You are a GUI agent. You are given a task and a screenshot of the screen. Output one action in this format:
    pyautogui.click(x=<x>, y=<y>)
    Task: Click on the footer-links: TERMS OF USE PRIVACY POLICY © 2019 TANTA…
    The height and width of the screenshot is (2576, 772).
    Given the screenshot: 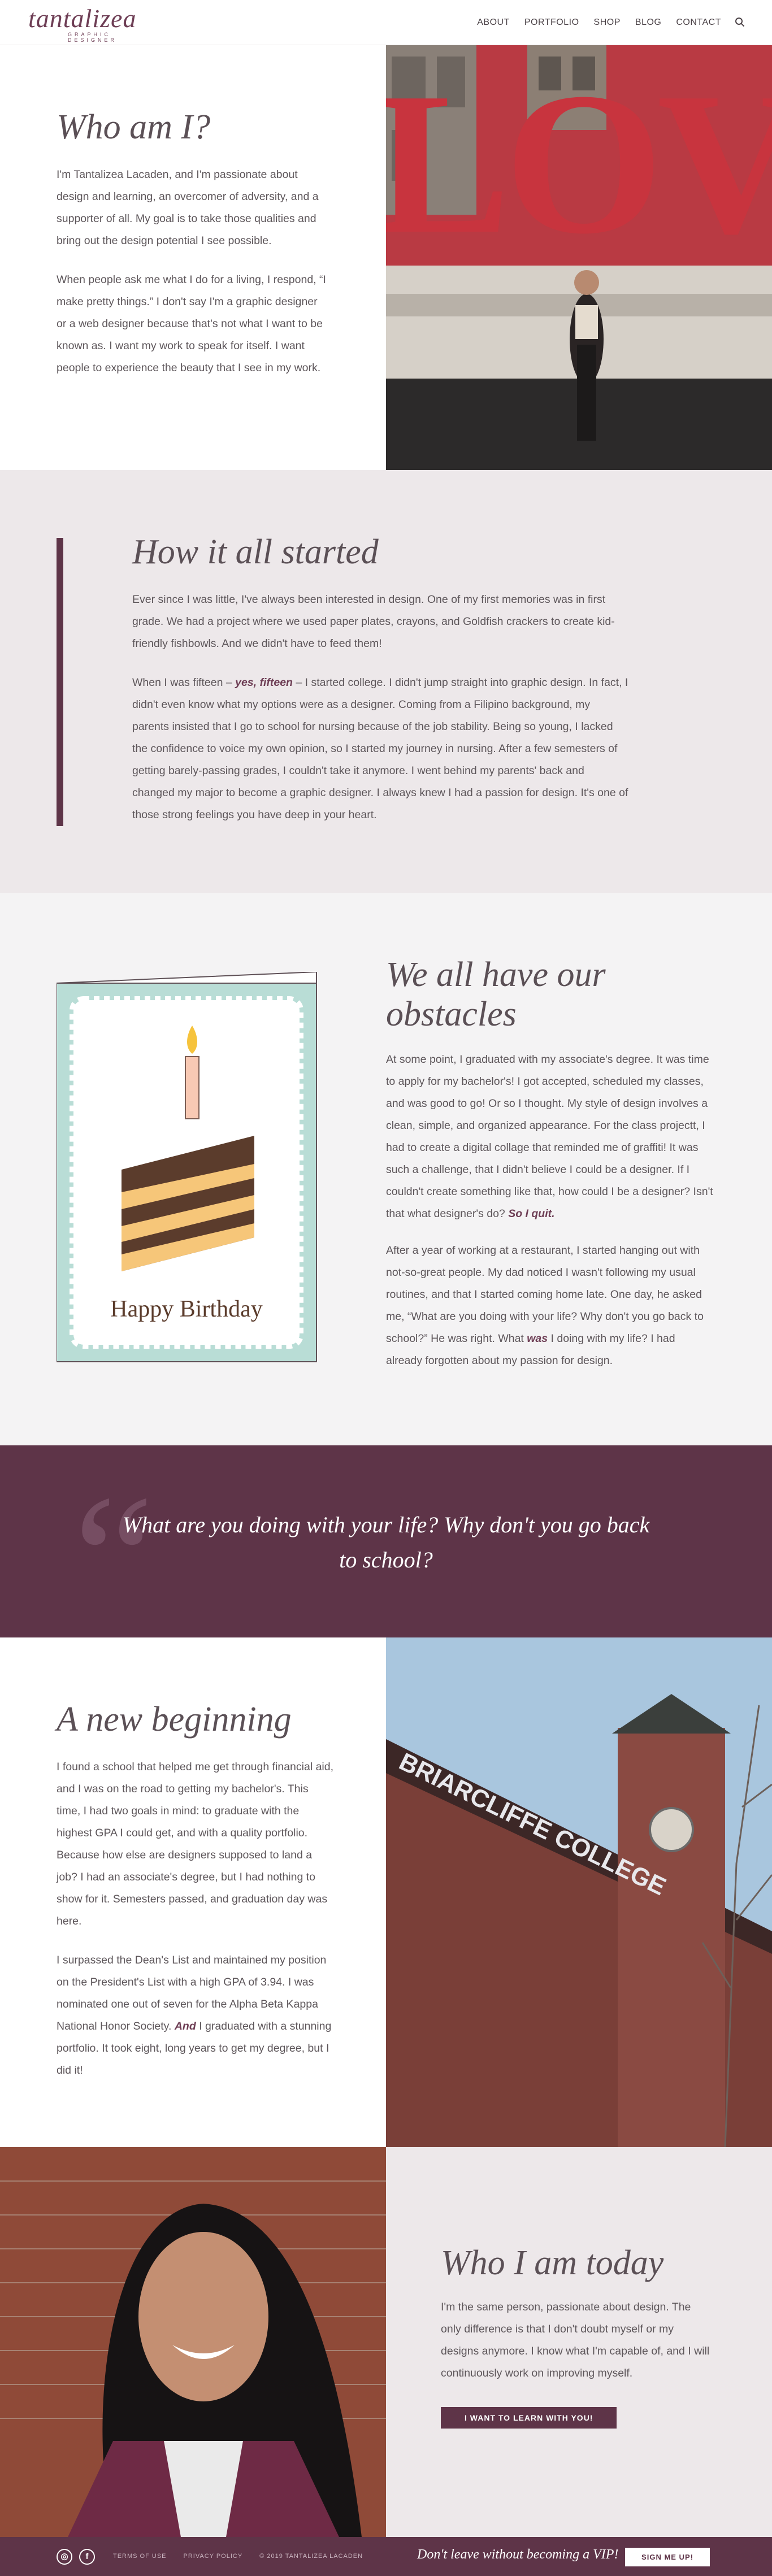 What is the action you would take?
    pyautogui.click(x=238, y=2557)
    